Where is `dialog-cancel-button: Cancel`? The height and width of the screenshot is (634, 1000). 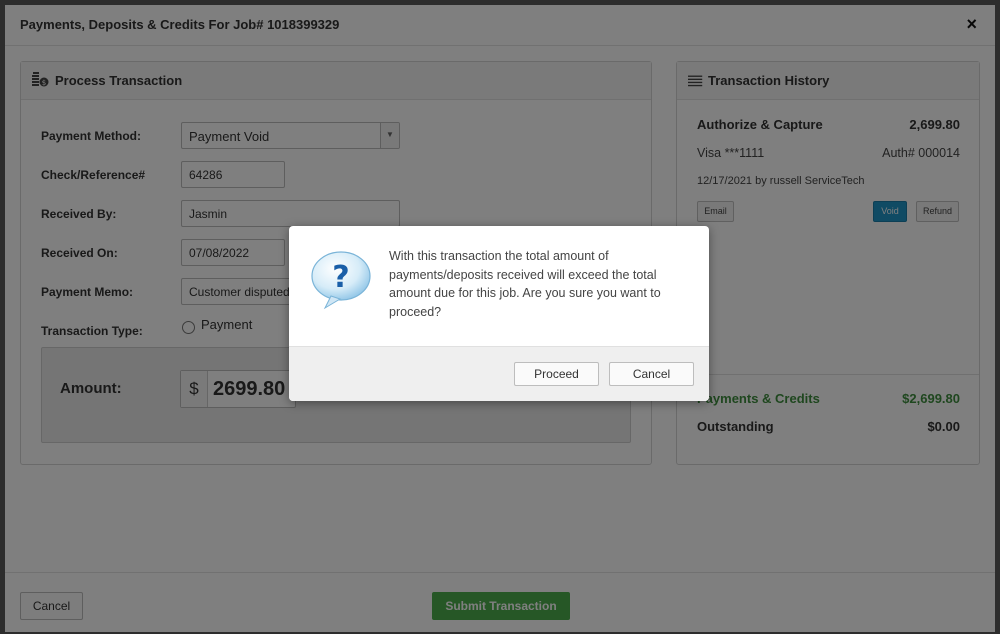 dialog-cancel-button: Cancel is located at coordinates (651, 374).